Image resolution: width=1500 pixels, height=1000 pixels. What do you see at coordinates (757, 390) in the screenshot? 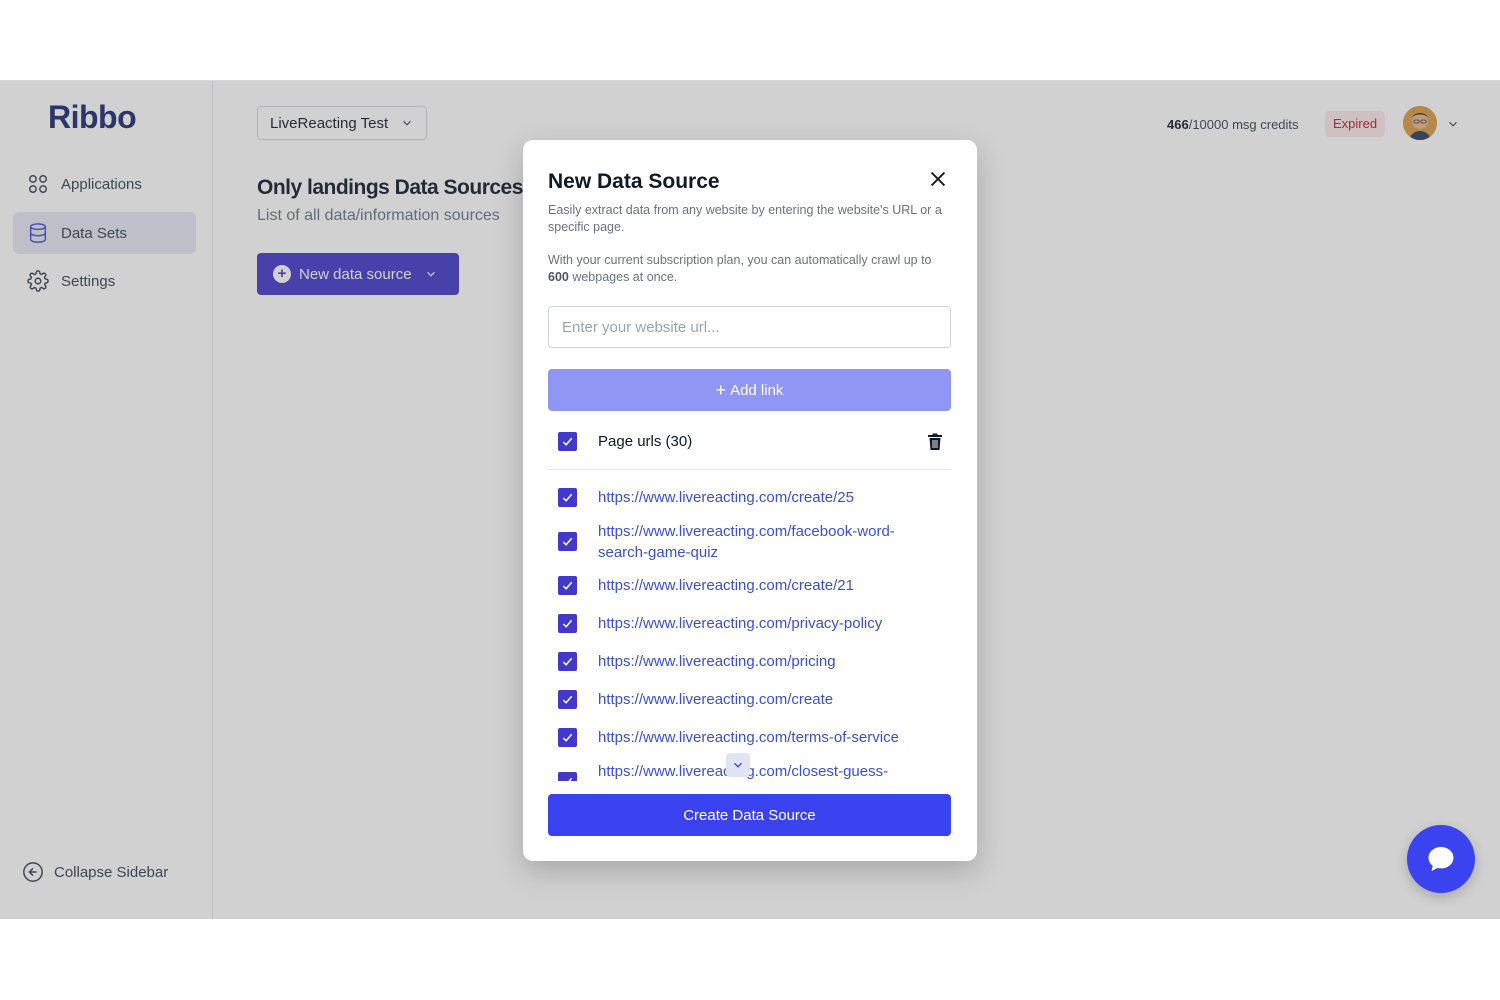
I see `add-link-label: Add link` at bounding box center [757, 390].